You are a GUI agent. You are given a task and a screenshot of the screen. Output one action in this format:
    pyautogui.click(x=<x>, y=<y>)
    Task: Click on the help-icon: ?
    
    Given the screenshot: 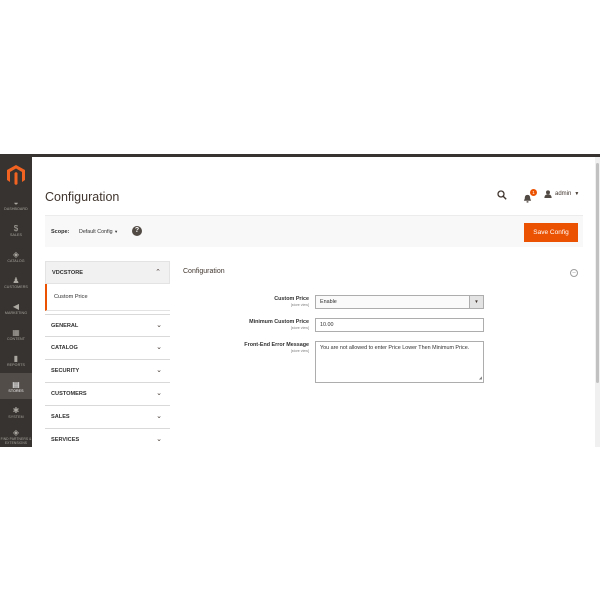 What is the action you would take?
    pyautogui.click(x=137, y=231)
    